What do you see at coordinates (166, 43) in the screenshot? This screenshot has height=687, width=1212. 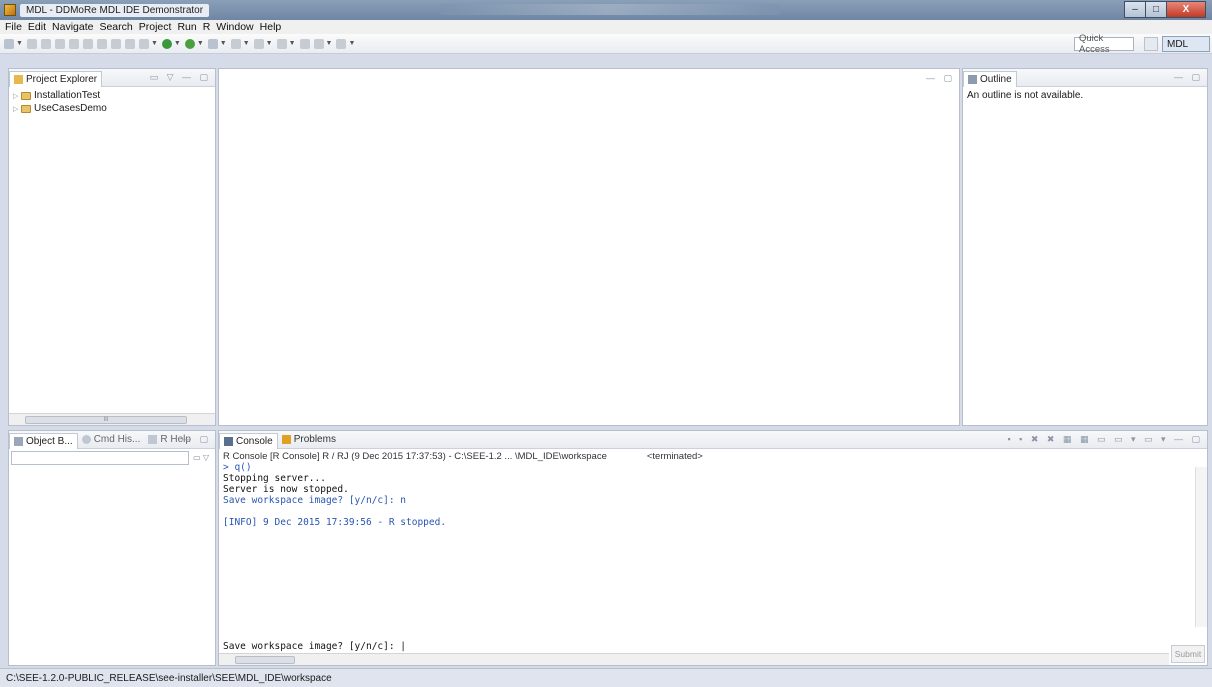 I see `debug-icon` at bounding box center [166, 43].